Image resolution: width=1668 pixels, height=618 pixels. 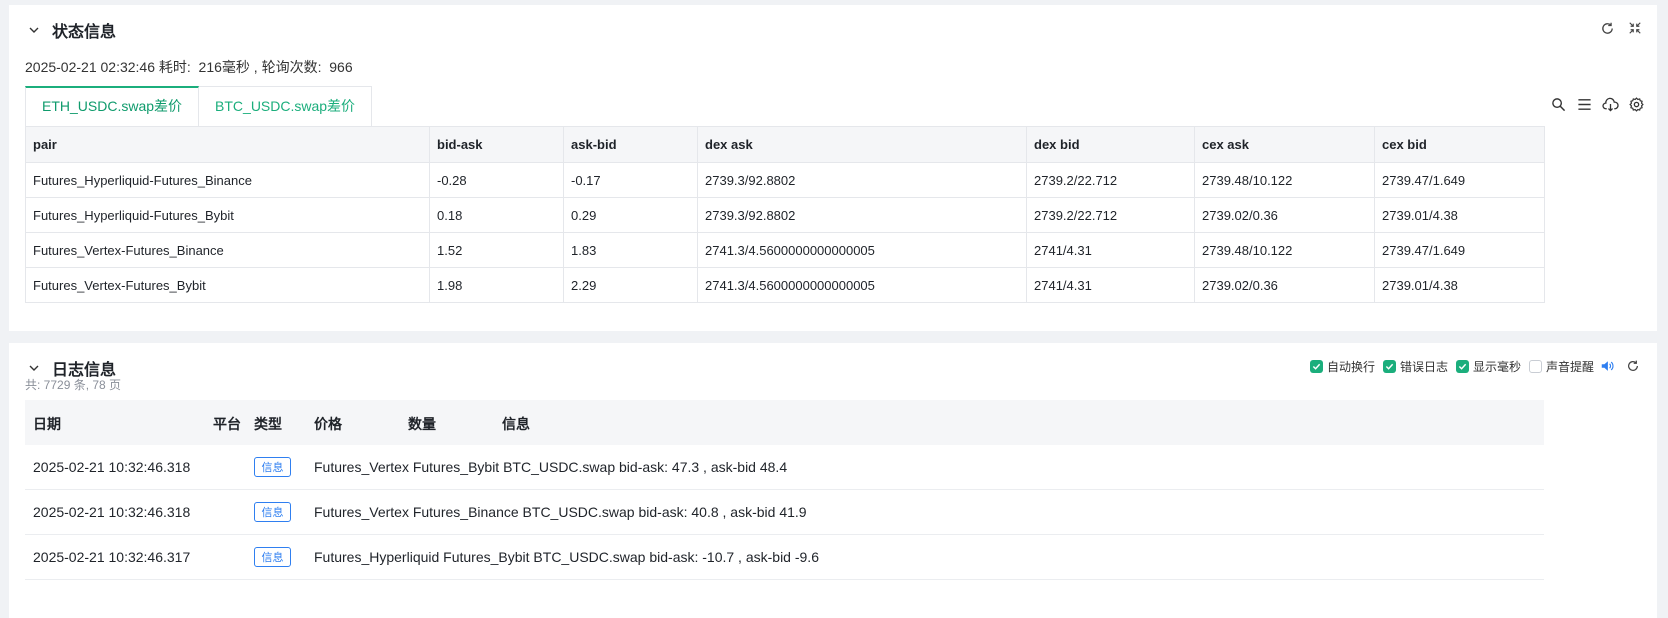 I want to click on column-header-cex-ask: cex ask, so click(x=1284, y=144).